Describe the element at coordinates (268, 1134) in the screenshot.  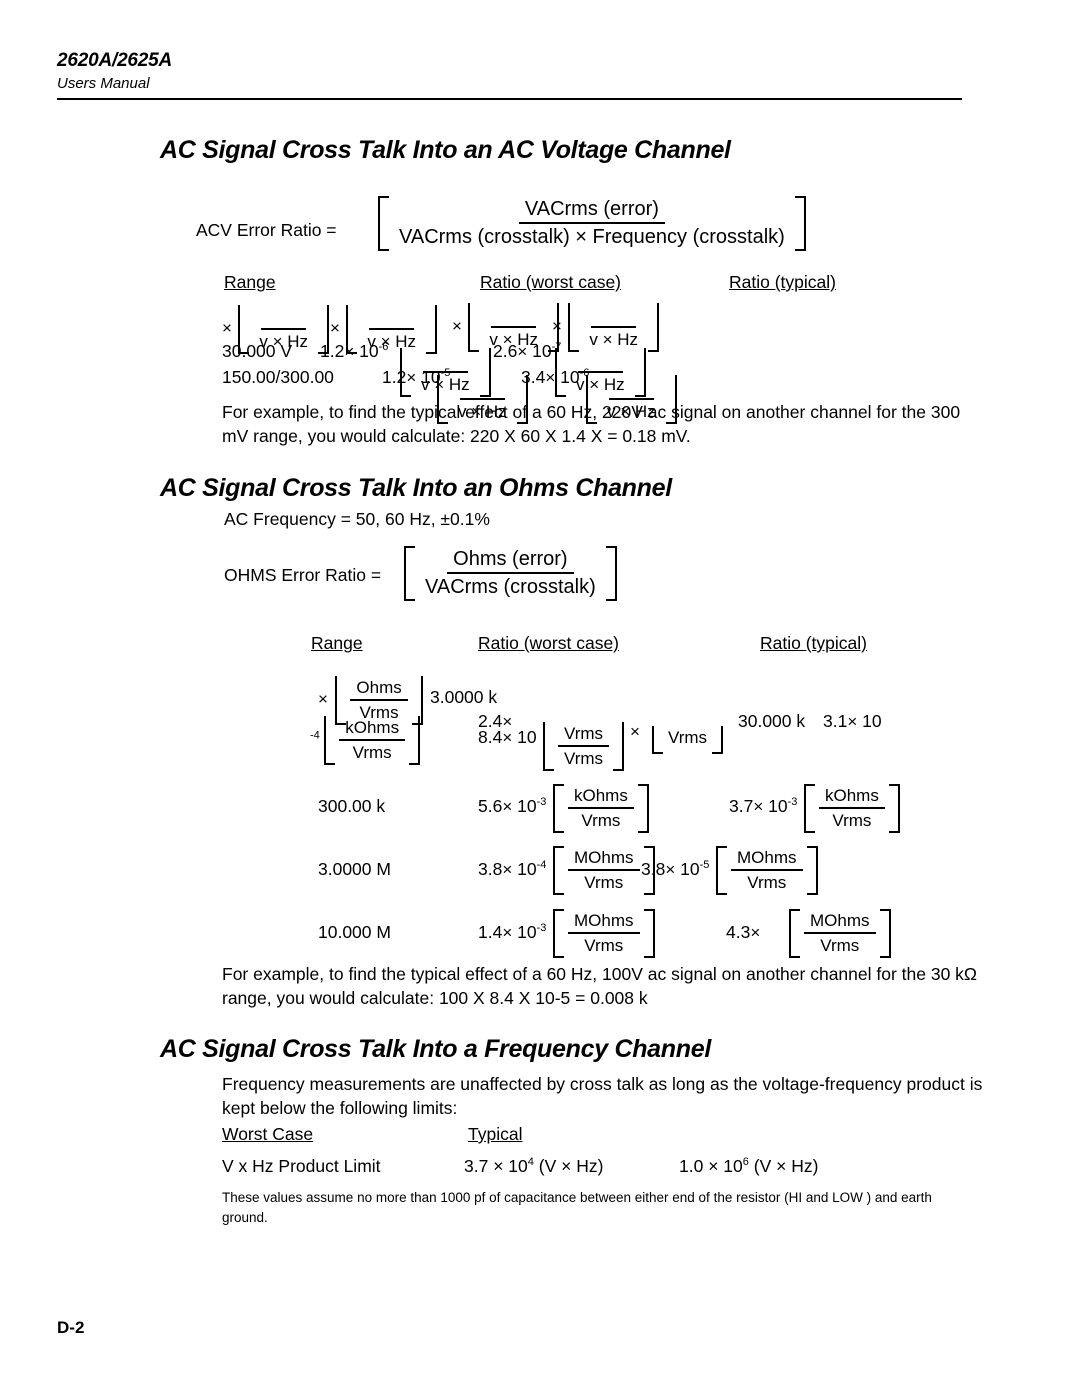
I see `frequency-col-worst: Worst Case` at that location.